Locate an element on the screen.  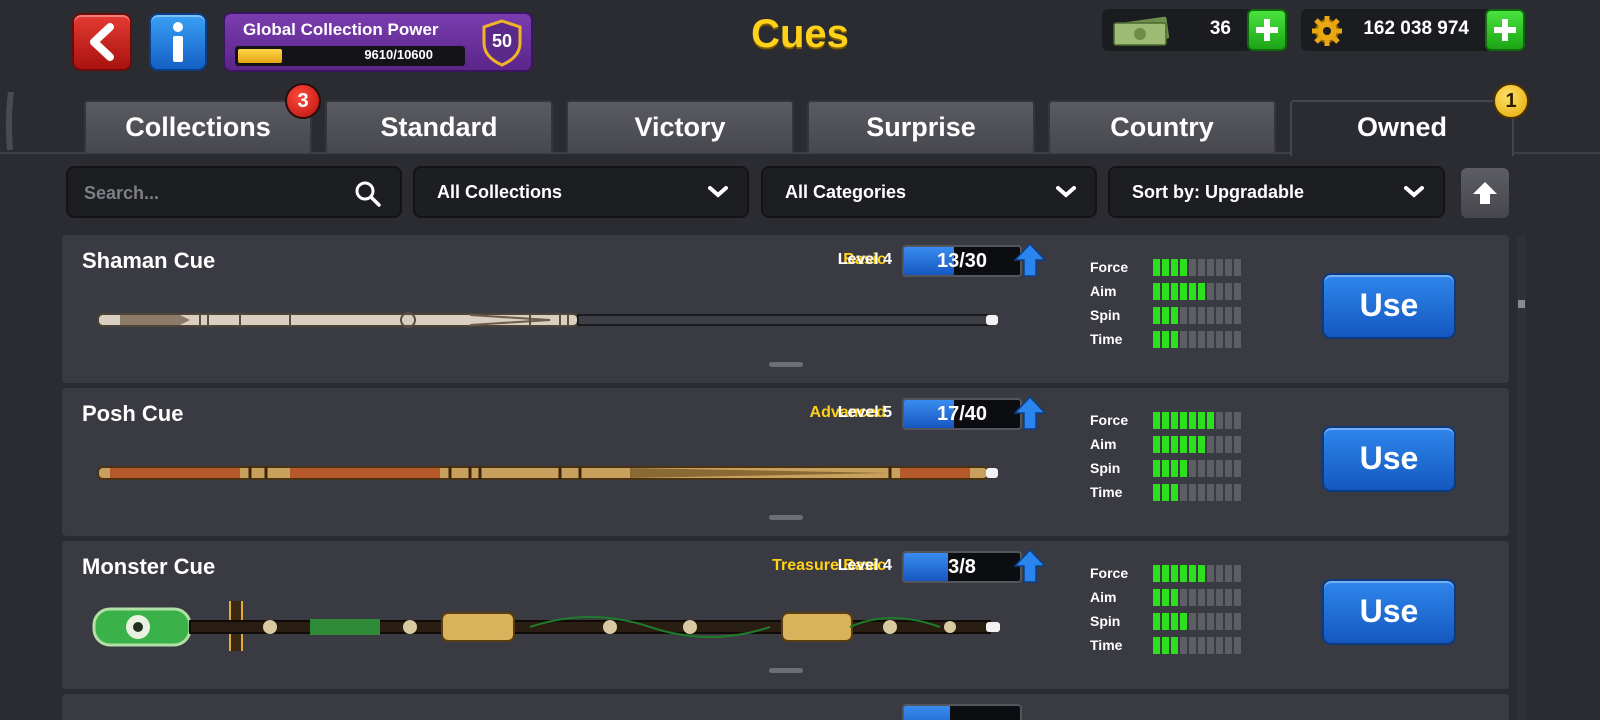
collection-filter-label: All Collections is located at coordinates (500, 192).